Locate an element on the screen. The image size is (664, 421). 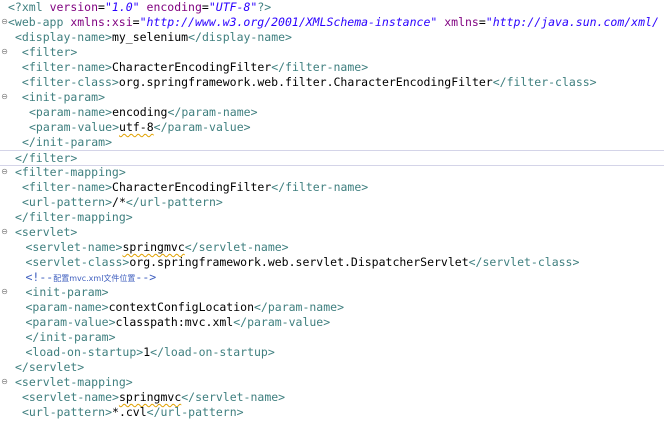
code-token-tag: <init-param> is located at coordinates (67, 292).